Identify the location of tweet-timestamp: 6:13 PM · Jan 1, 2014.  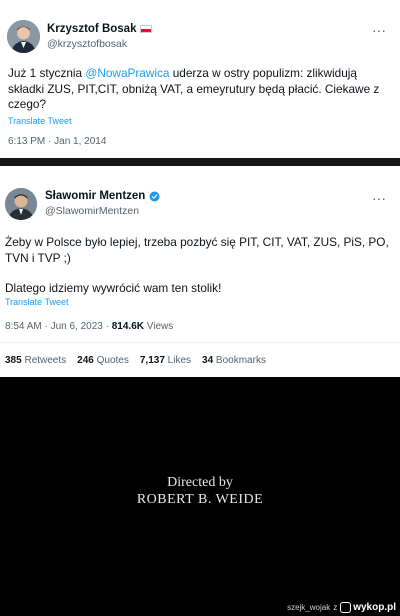
(57, 141).